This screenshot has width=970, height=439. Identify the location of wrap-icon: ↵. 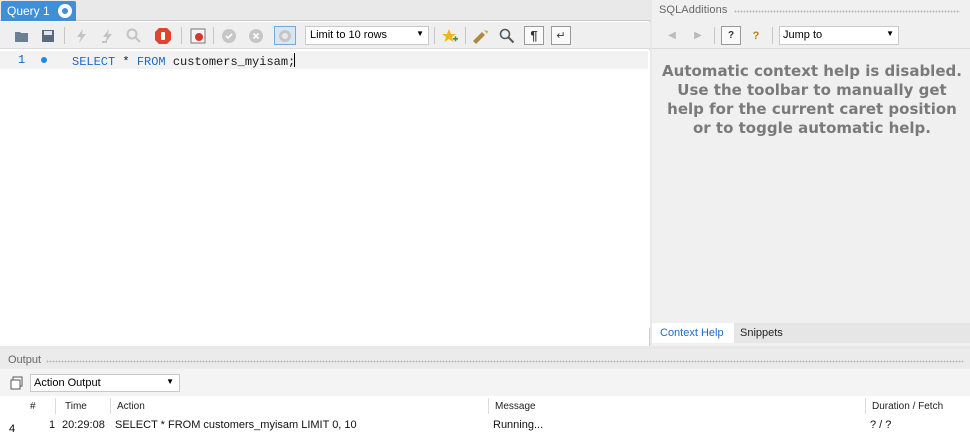
(561, 35).